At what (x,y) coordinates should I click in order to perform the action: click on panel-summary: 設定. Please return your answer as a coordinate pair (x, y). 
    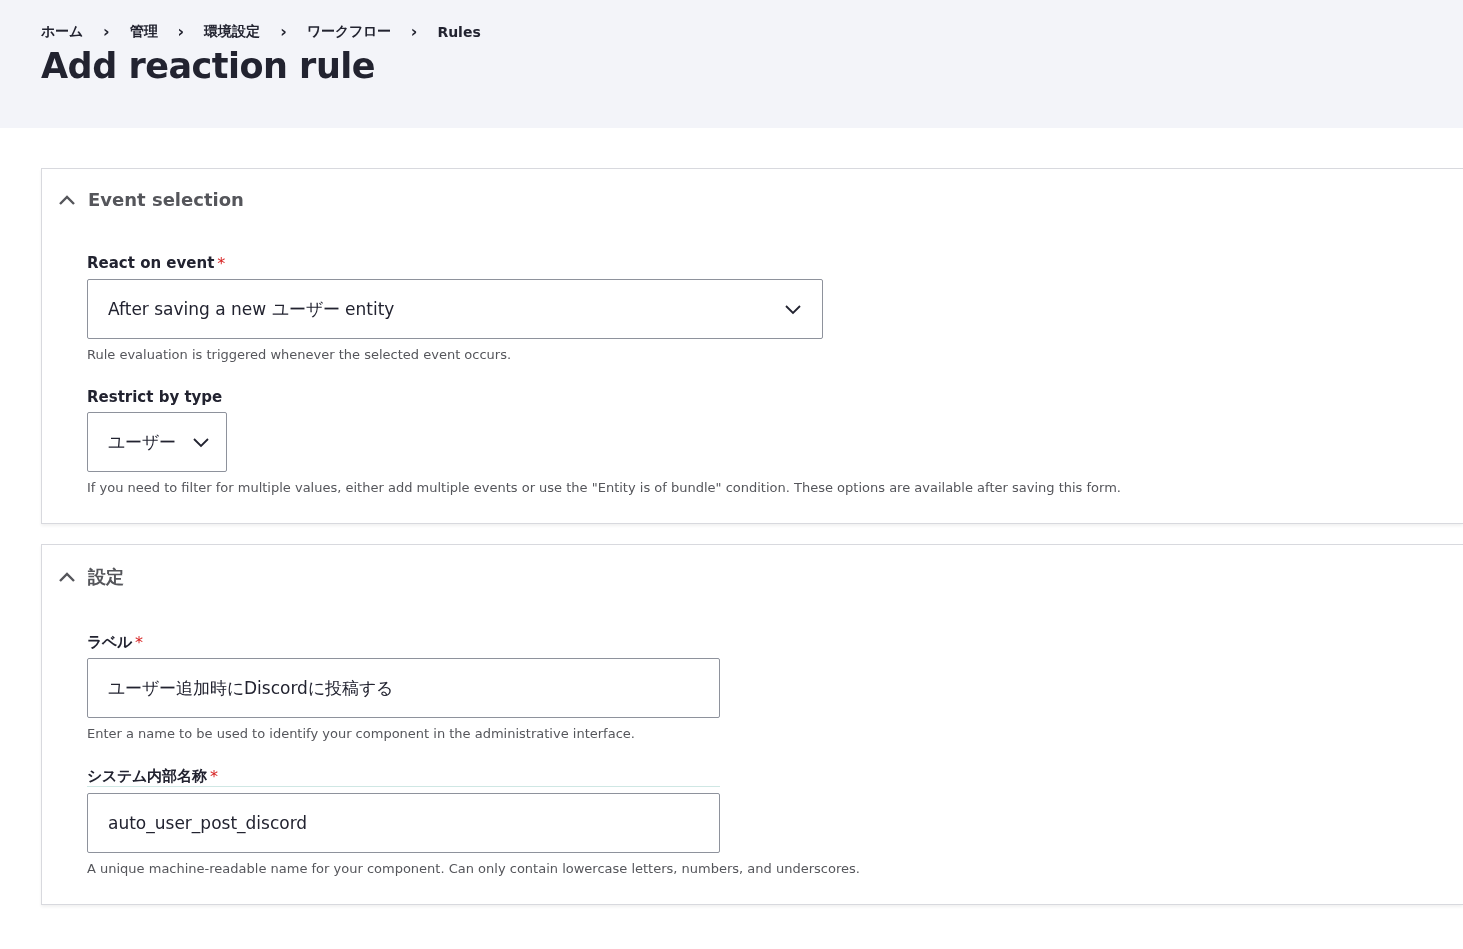
    Looking at the image, I should click on (752, 567).